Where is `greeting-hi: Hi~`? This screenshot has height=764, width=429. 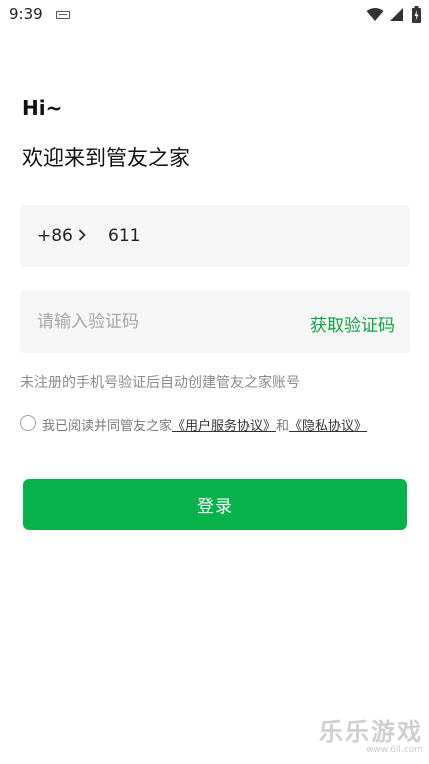
greeting-hi: Hi~ is located at coordinates (42, 108).